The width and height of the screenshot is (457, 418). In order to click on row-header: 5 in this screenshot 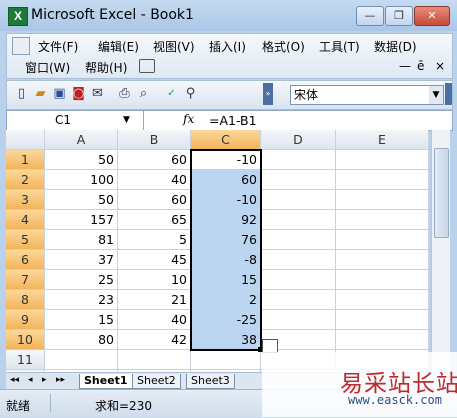, I will do `click(25, 240)`.